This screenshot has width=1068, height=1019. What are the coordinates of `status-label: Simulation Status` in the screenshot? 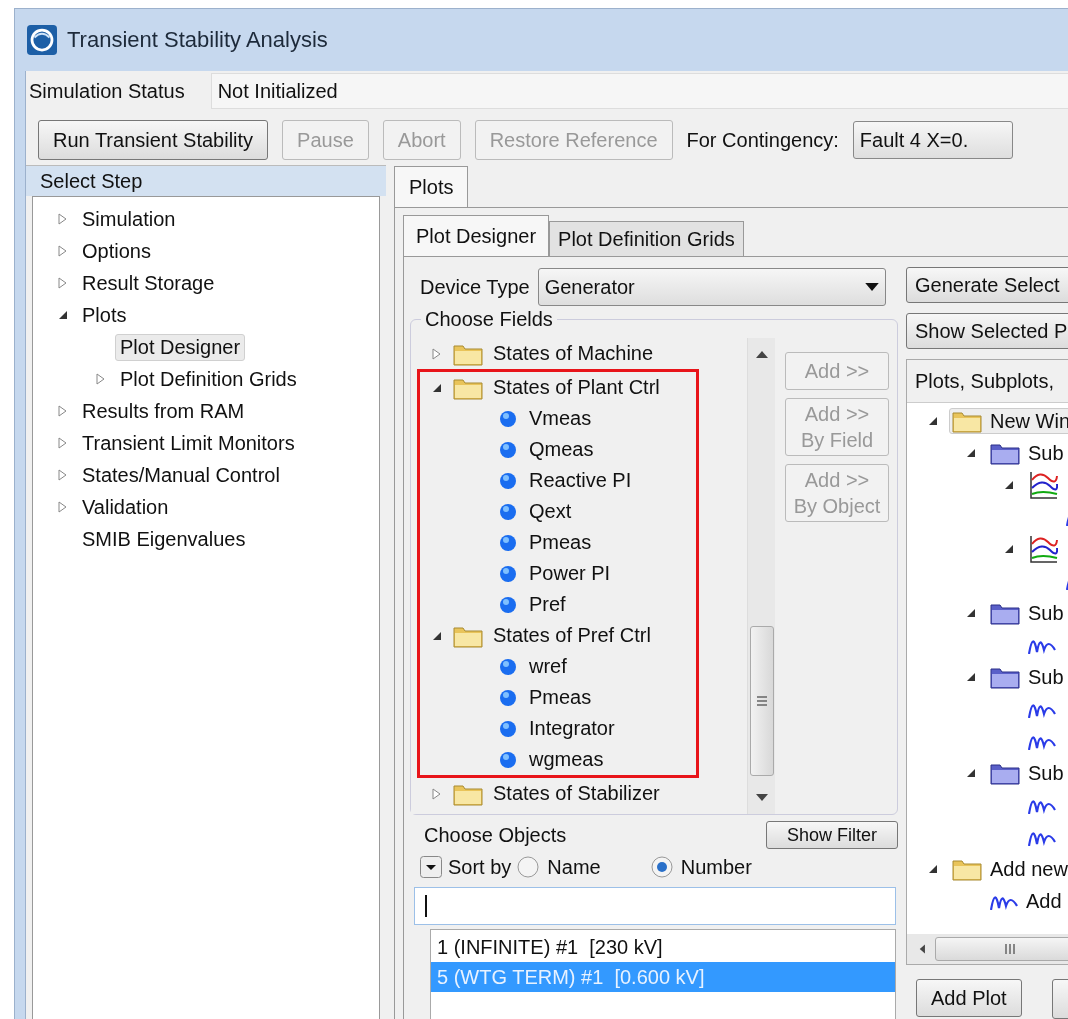 It's located at (107, 91).